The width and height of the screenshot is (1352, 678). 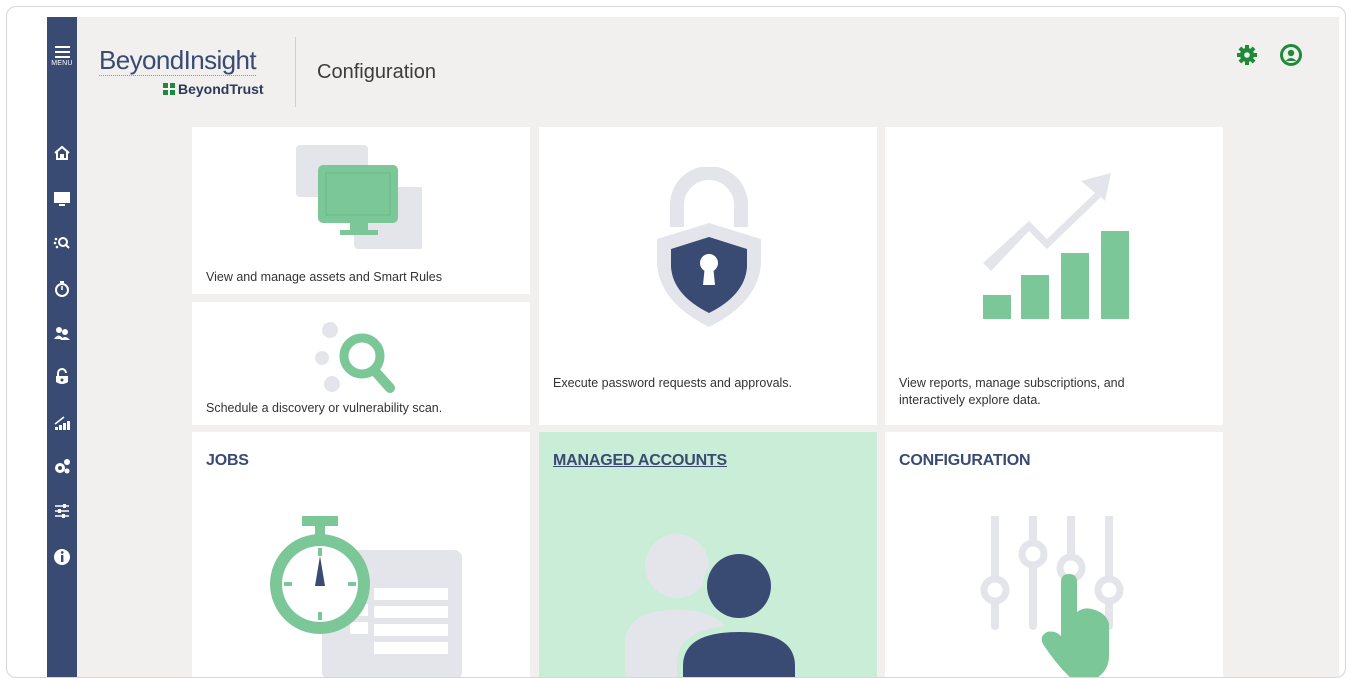 I want to click on tile-assets-desc: View and manage assets and Smart Rules, so click(x=324, y=277).